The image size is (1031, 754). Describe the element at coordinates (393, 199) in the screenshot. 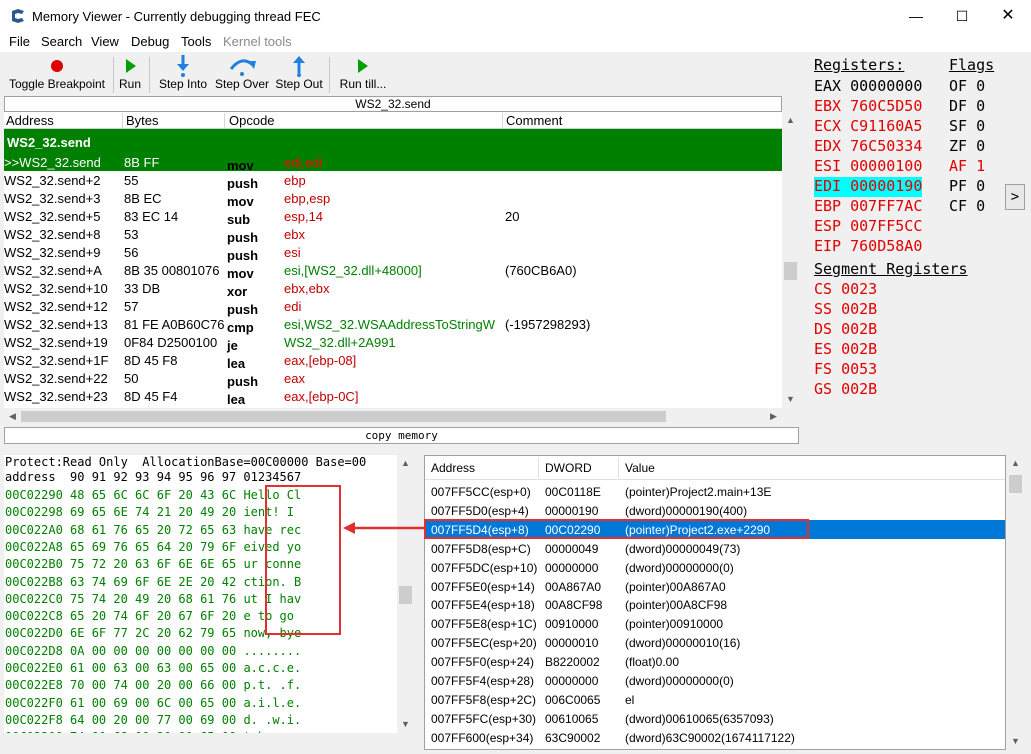

I see `disasm-row: WS2_32.send+3 8B EC mov ebp,esp` at that location.